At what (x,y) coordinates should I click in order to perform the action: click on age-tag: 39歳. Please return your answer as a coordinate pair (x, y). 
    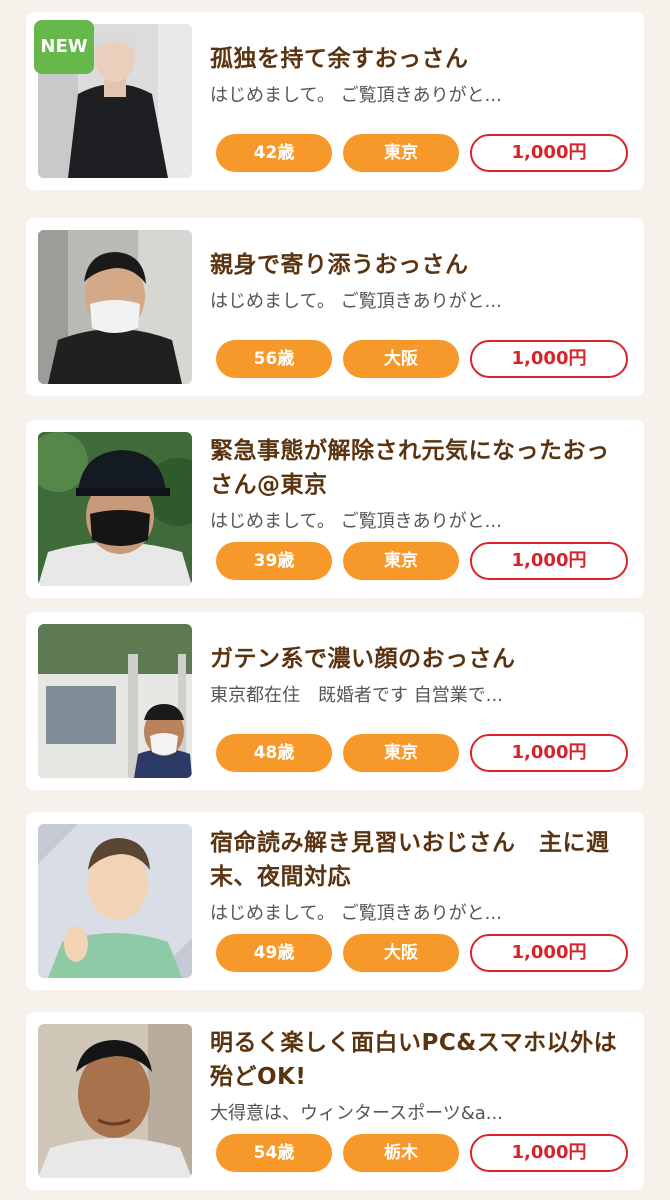
    Looking at the image, I should click on (274, 561).